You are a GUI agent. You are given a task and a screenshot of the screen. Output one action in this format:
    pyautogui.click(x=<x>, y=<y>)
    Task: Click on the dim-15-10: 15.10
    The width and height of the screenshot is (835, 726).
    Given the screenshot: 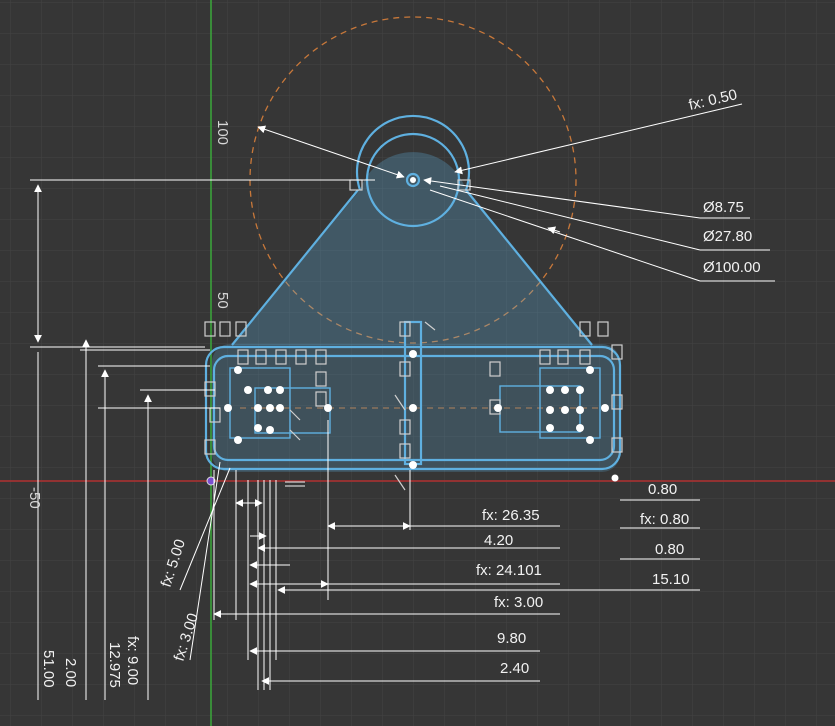 What is the action you would take?
    pyautogui.click(x=671, y=579)
    